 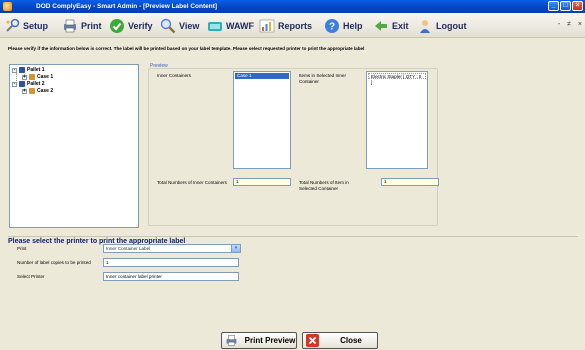 What do you see at coordinates (7, 6) in the screenshot?
I see `app-icon` at bounding box center [7, 6].